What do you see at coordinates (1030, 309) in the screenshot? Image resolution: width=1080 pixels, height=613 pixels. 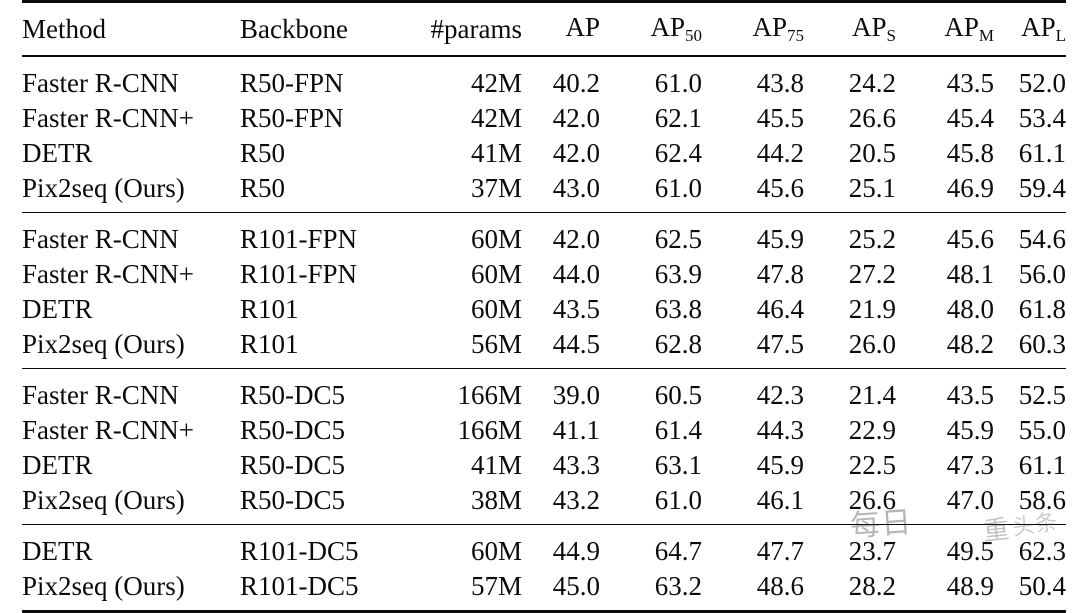 I see `cell-apl: 61.8` at bounding box center [1030, 309].